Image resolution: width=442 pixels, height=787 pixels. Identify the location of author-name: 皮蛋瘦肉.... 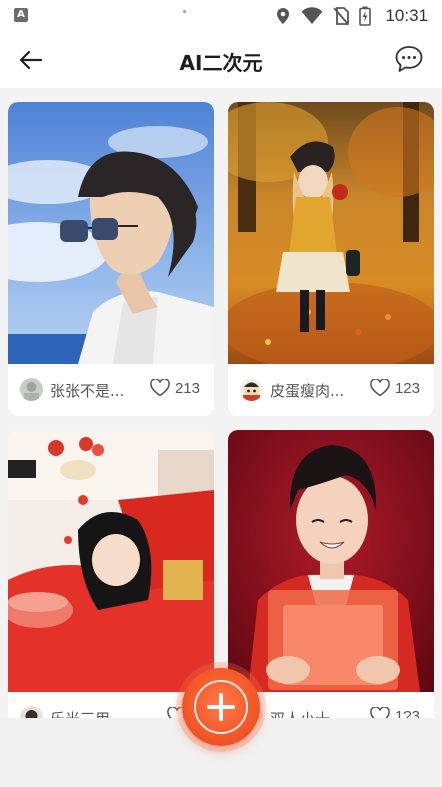
(307, 390).